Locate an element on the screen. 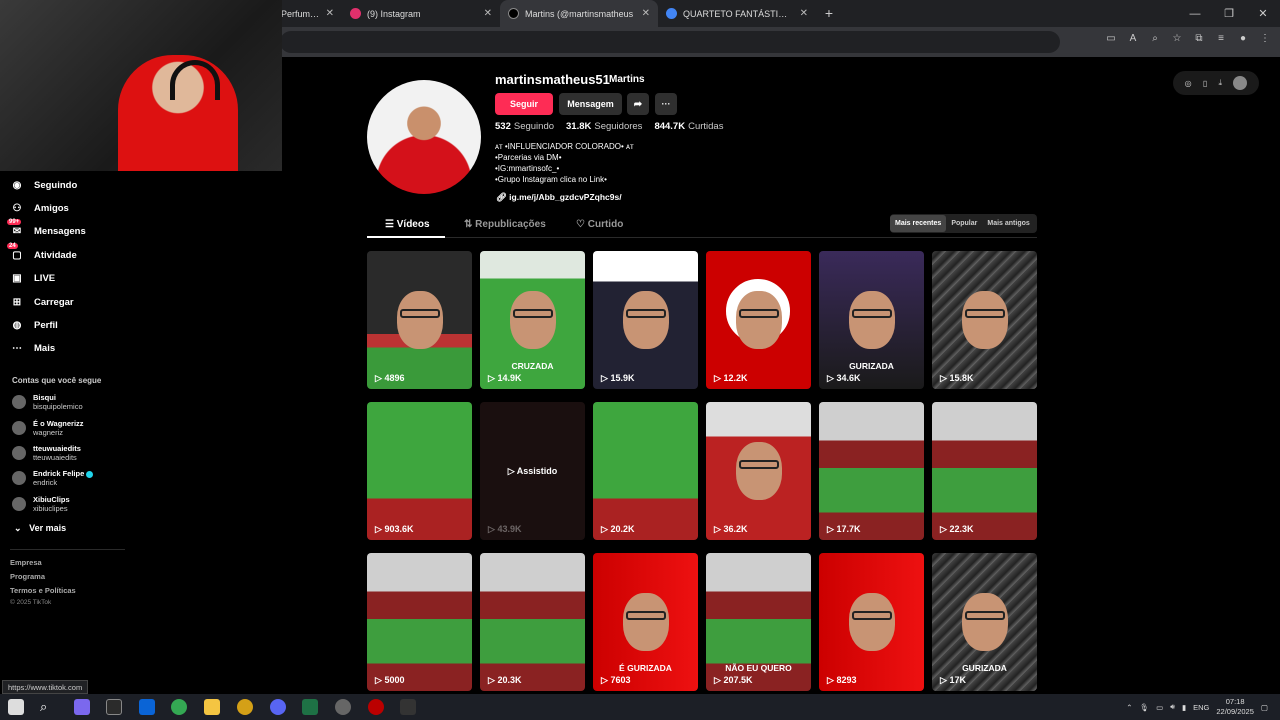  profile-avatar-icon: ● is located at coordinates (1243, 40).